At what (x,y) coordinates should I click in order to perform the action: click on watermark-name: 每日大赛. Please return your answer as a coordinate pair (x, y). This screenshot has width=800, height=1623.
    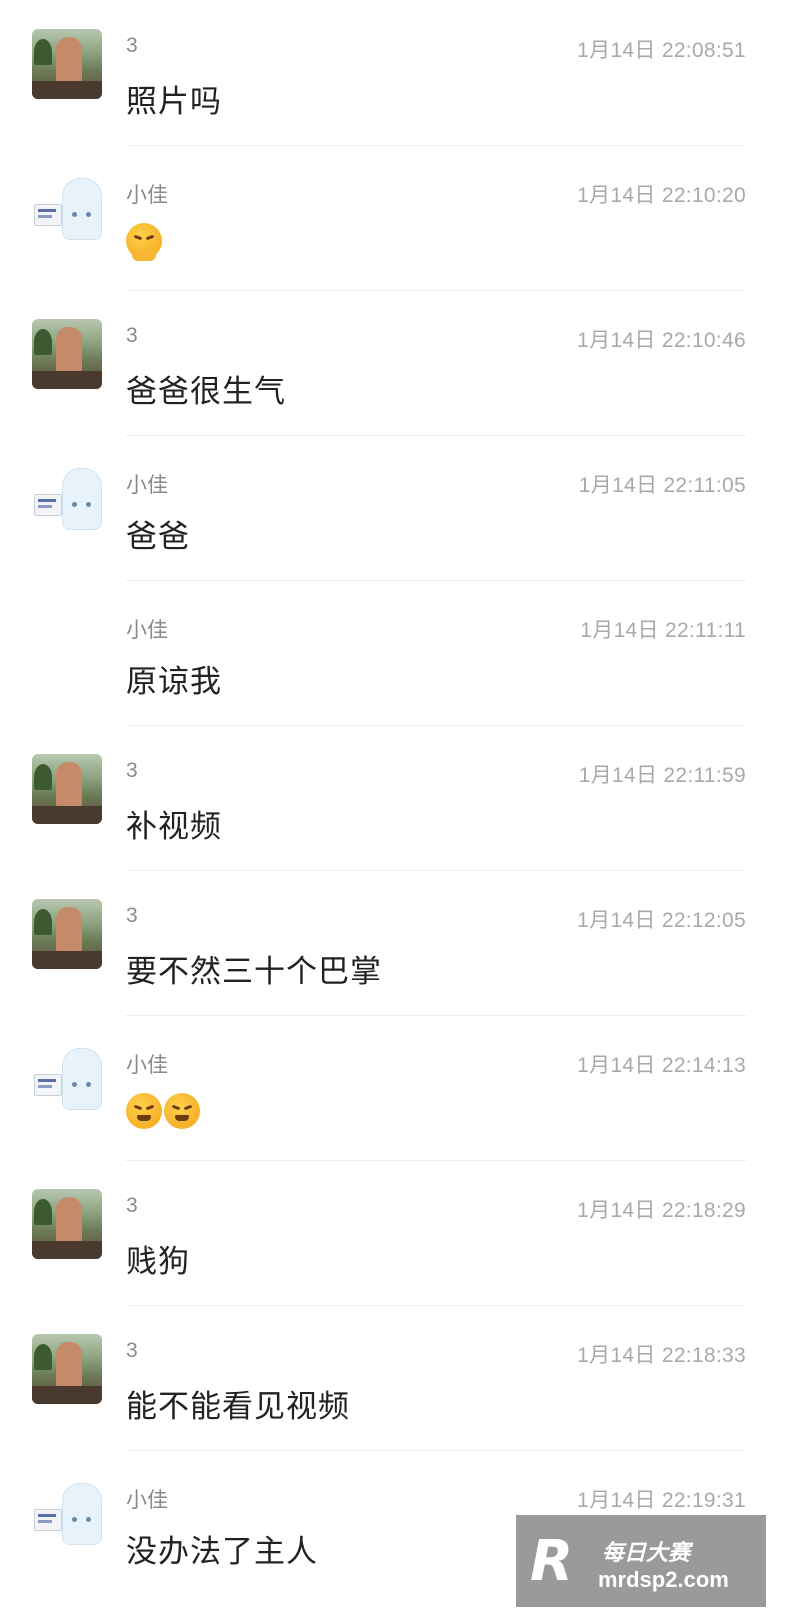
    Looking at the image, I should click on (646, 1552).